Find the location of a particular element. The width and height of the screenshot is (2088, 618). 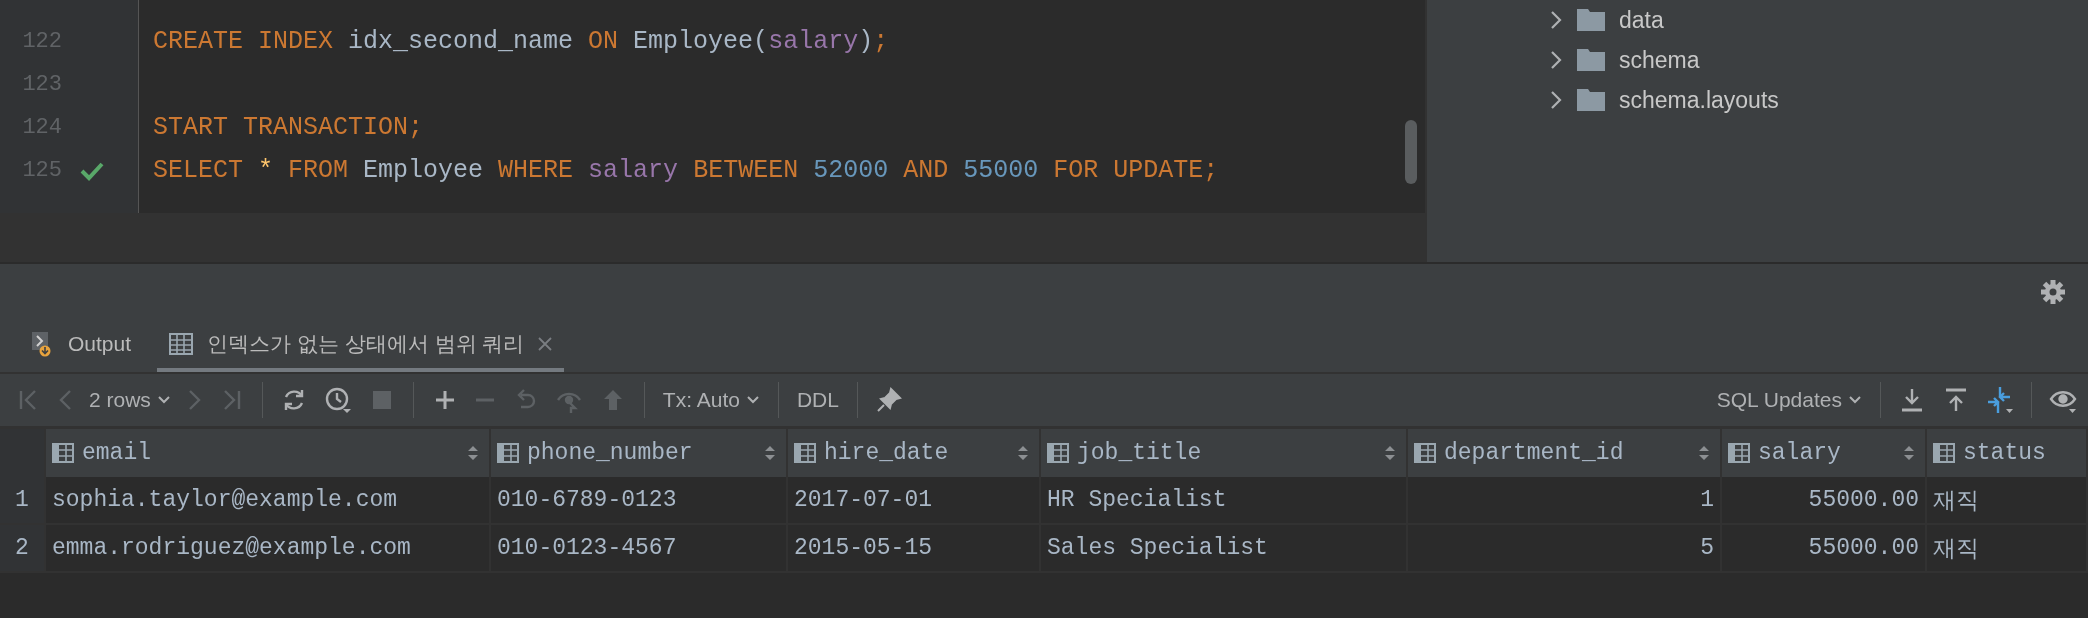

column-header: phone_number is located at coordinates (639, 453).